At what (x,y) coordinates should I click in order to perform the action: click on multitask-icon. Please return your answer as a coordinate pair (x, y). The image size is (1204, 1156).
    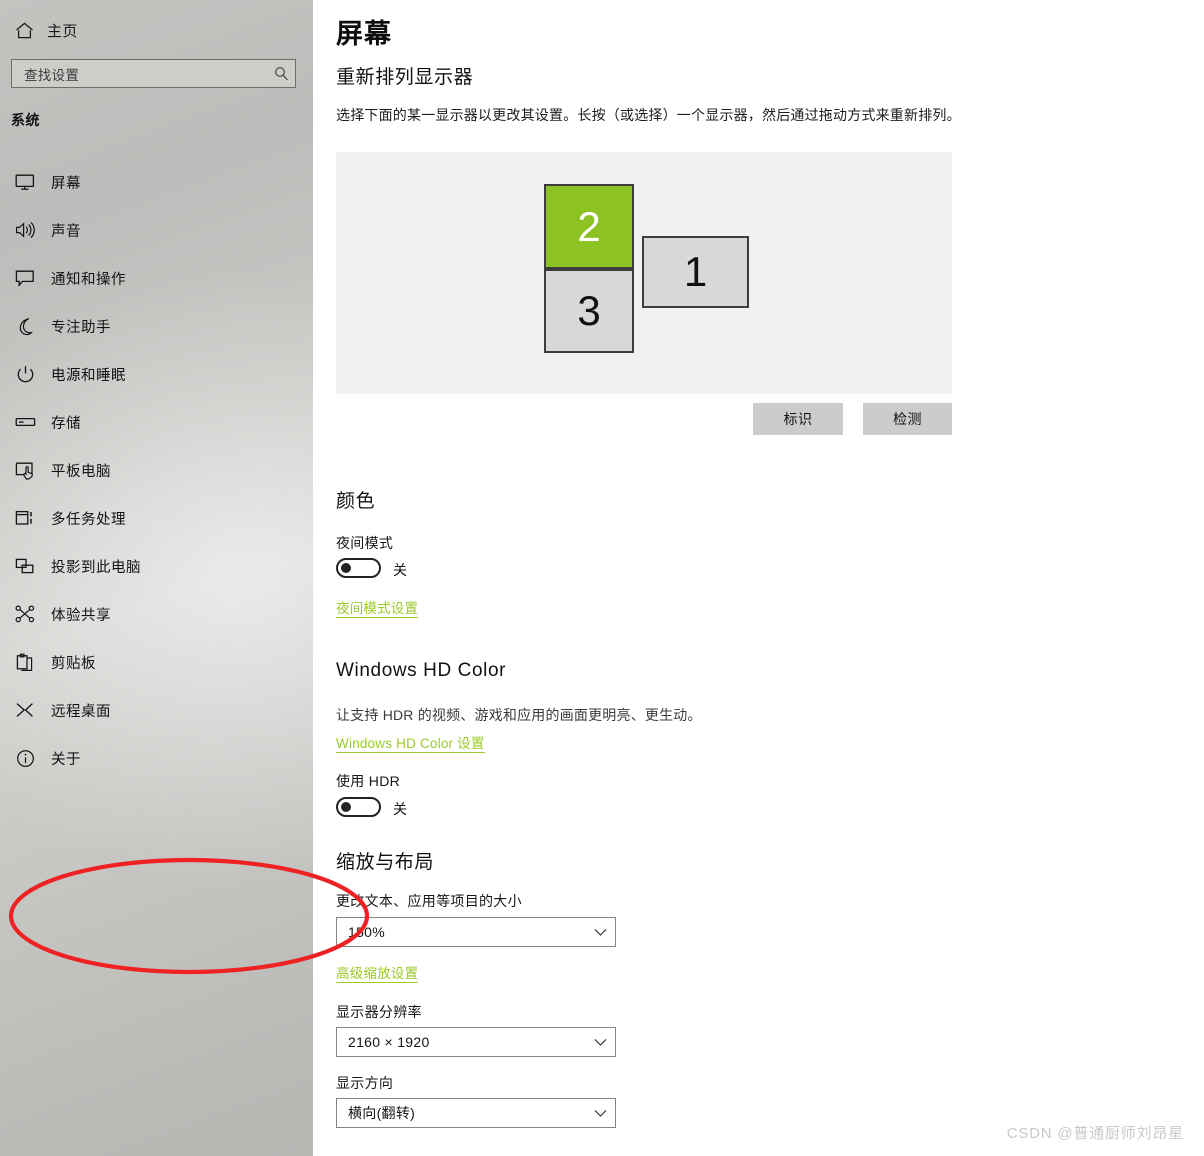
    Looking at the image, I should click on (25, 518).